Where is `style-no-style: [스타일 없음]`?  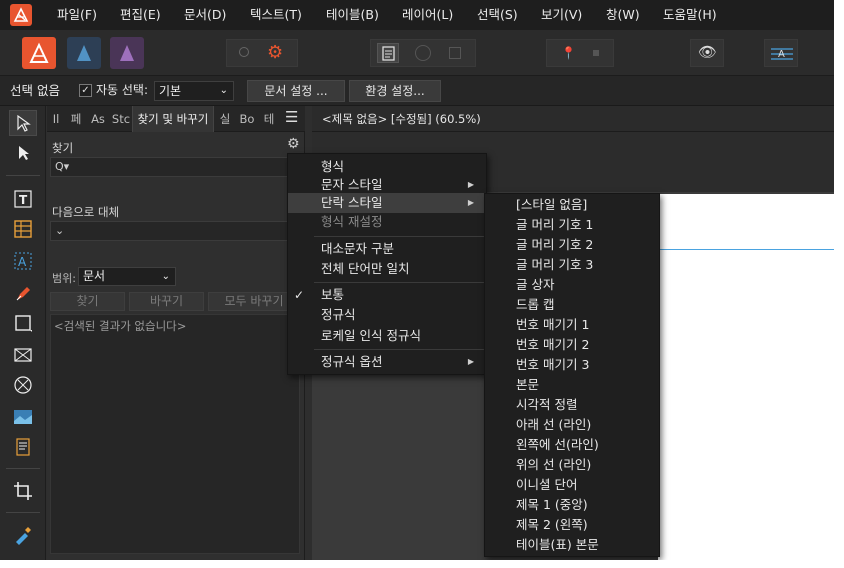 style-no-style: [스타일 없음] is located at coordinates (551, 205).